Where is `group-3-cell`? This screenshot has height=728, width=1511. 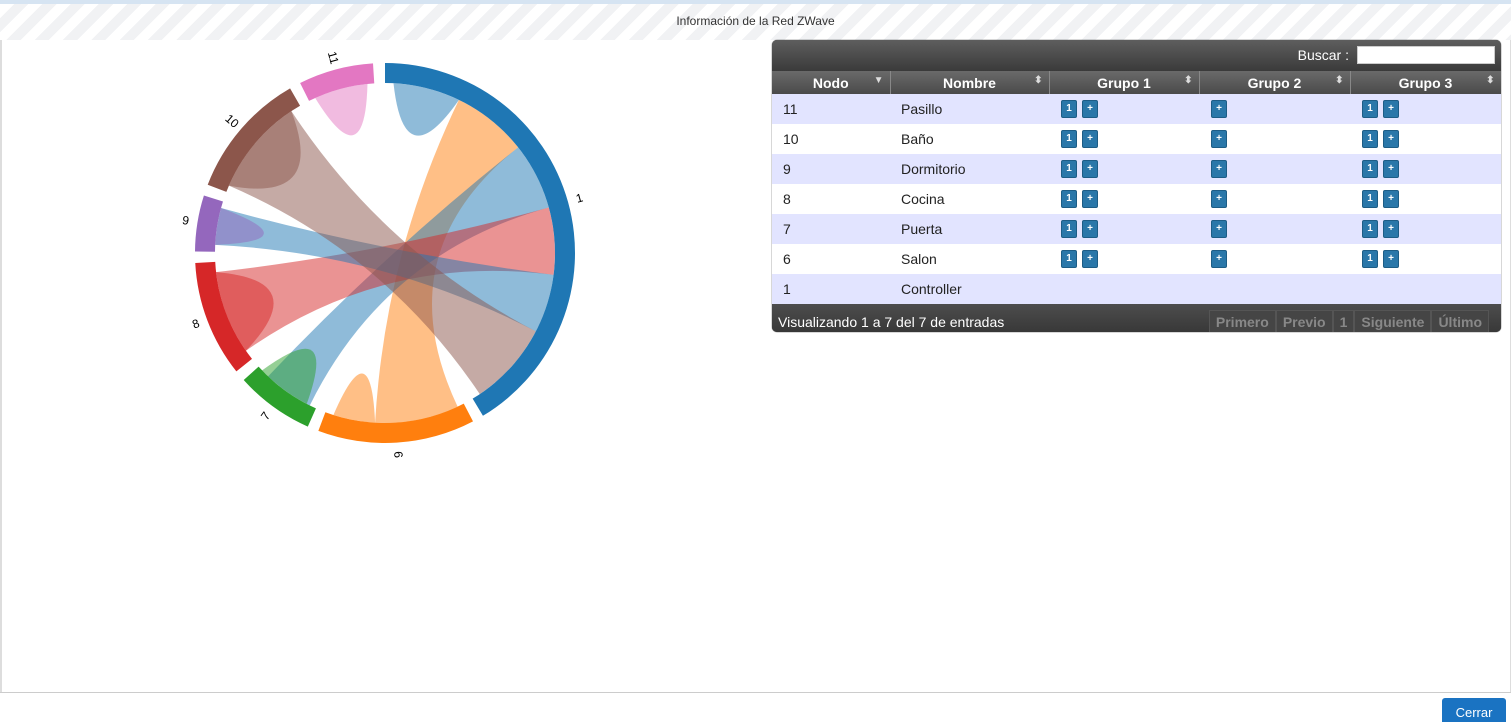 group-3-cell is located at coordinates (1425, 289).